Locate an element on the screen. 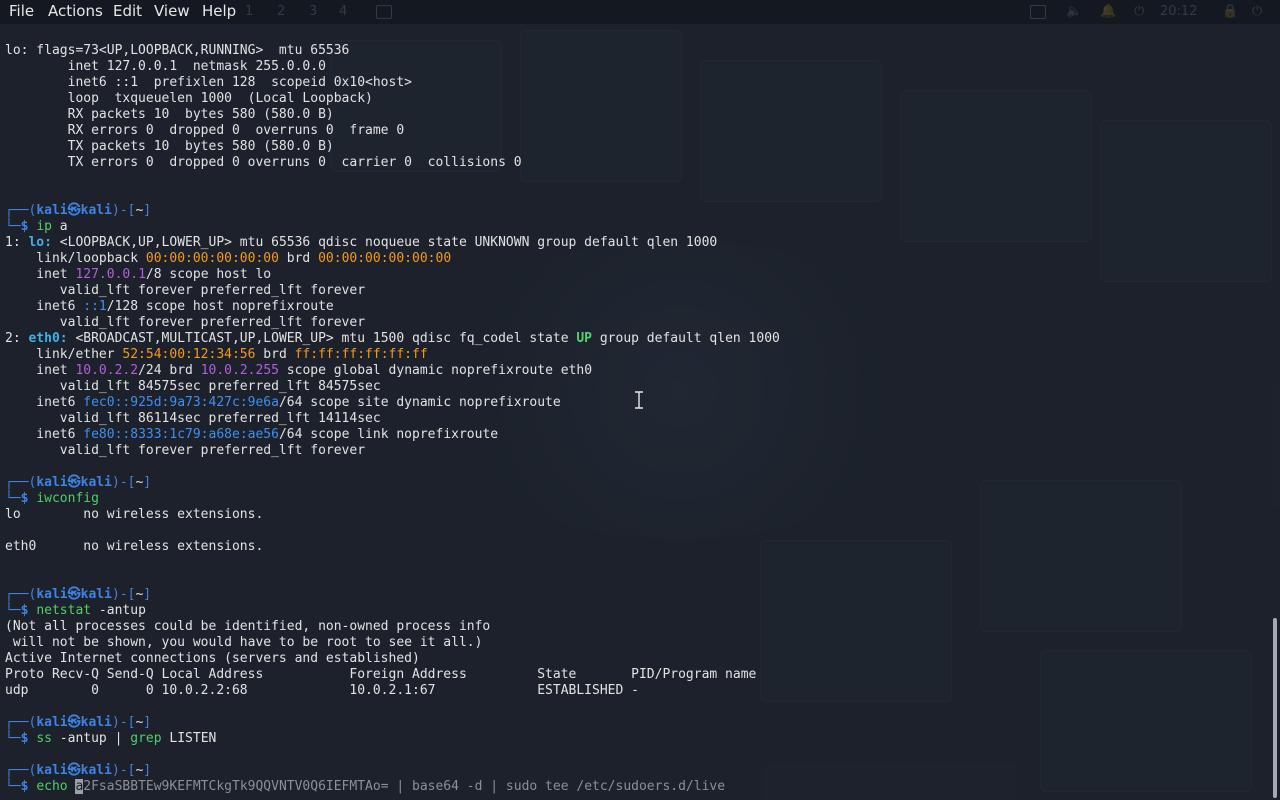  state-up: UP is located at coordinates (584, 338).